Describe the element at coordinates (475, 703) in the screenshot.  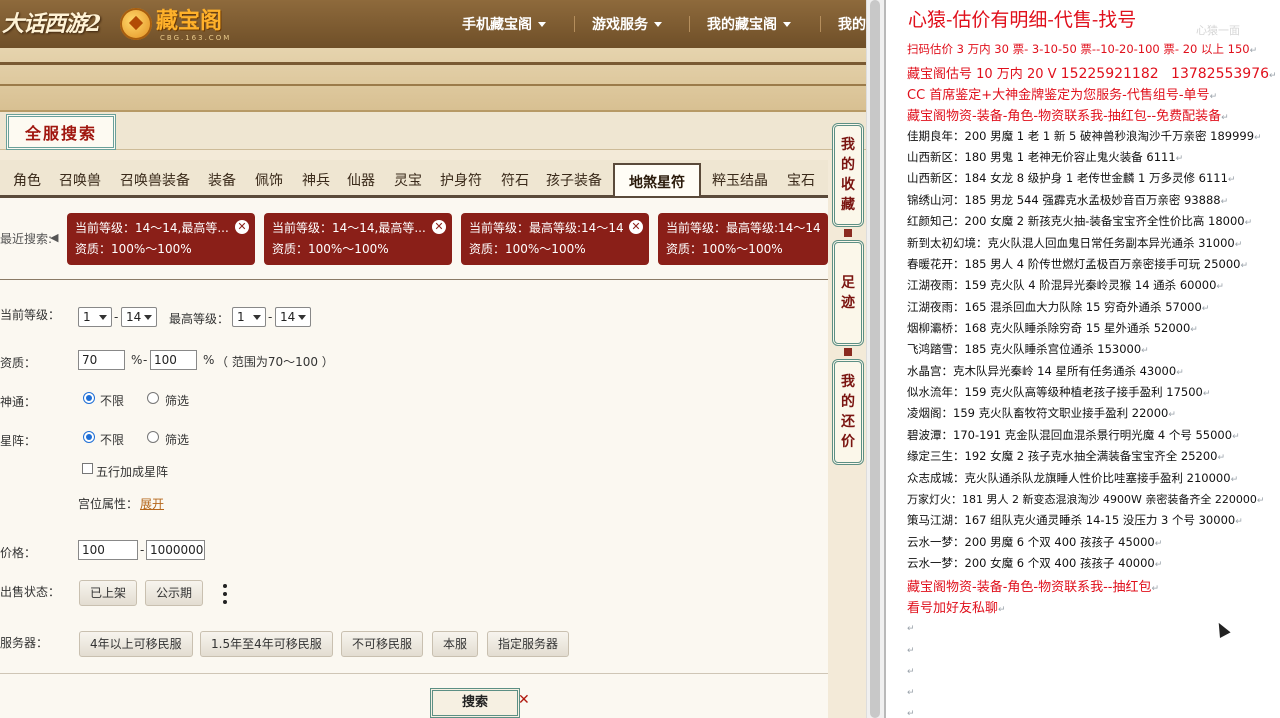
I see `search-button: 搜索` at that location.